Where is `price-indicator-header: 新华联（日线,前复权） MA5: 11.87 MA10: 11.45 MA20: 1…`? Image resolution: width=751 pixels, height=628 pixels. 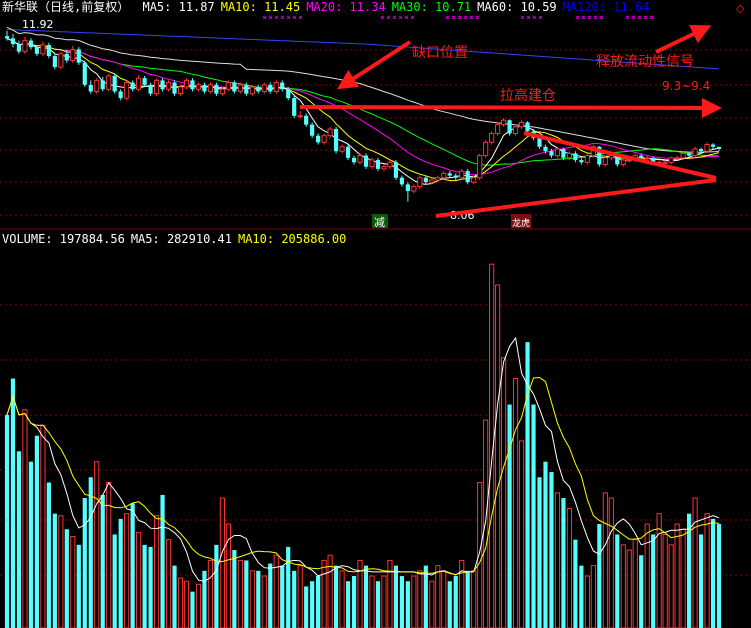
price-indicator-header: 新华联（日线,前复权） MA5: 11.87 MA10: 11.45 MA20: 1… is located at coordinates (328, 7).